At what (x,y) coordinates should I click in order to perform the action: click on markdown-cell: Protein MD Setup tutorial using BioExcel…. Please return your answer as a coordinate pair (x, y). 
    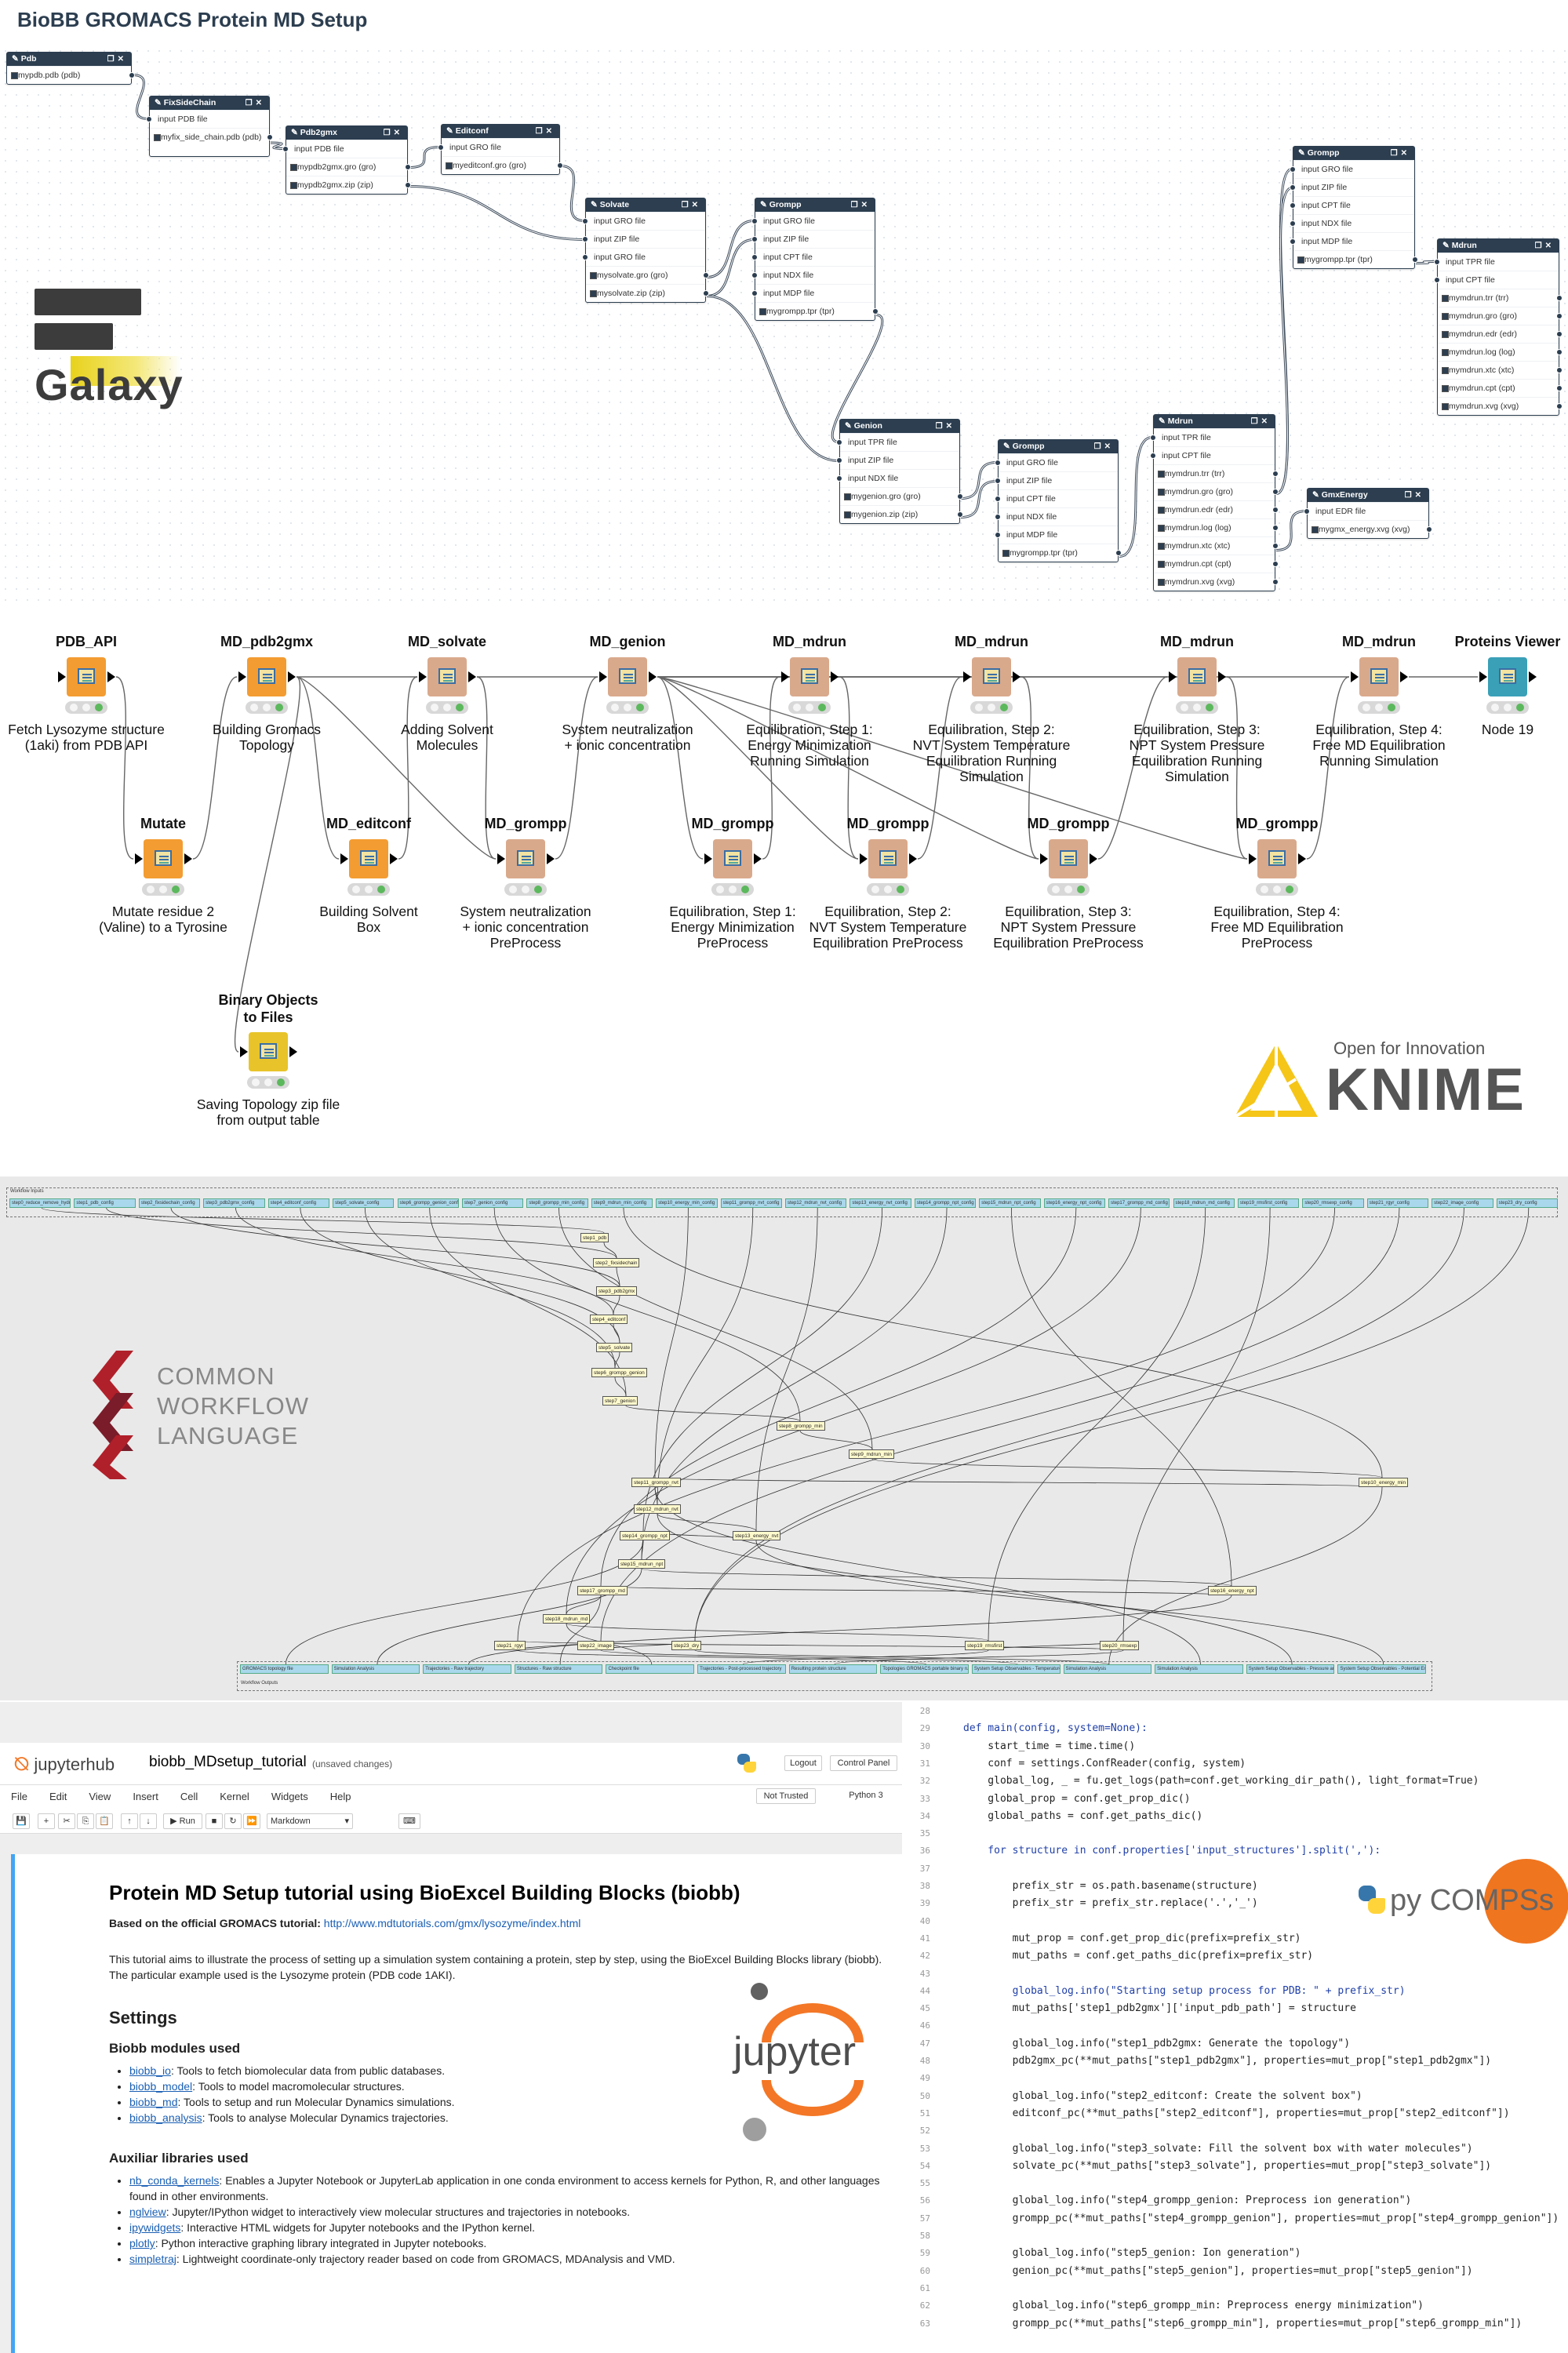
    Looking at the image, I should click on (456, 2103).